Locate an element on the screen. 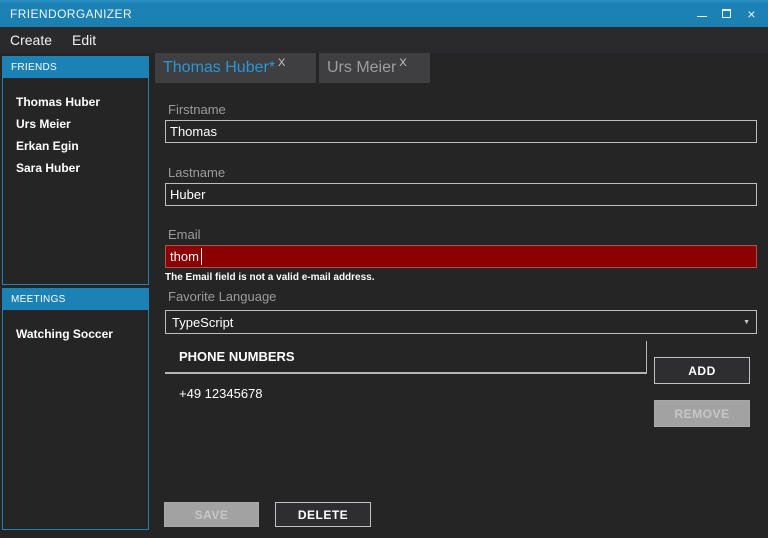  text-caret is located at coordinates (201, 256).